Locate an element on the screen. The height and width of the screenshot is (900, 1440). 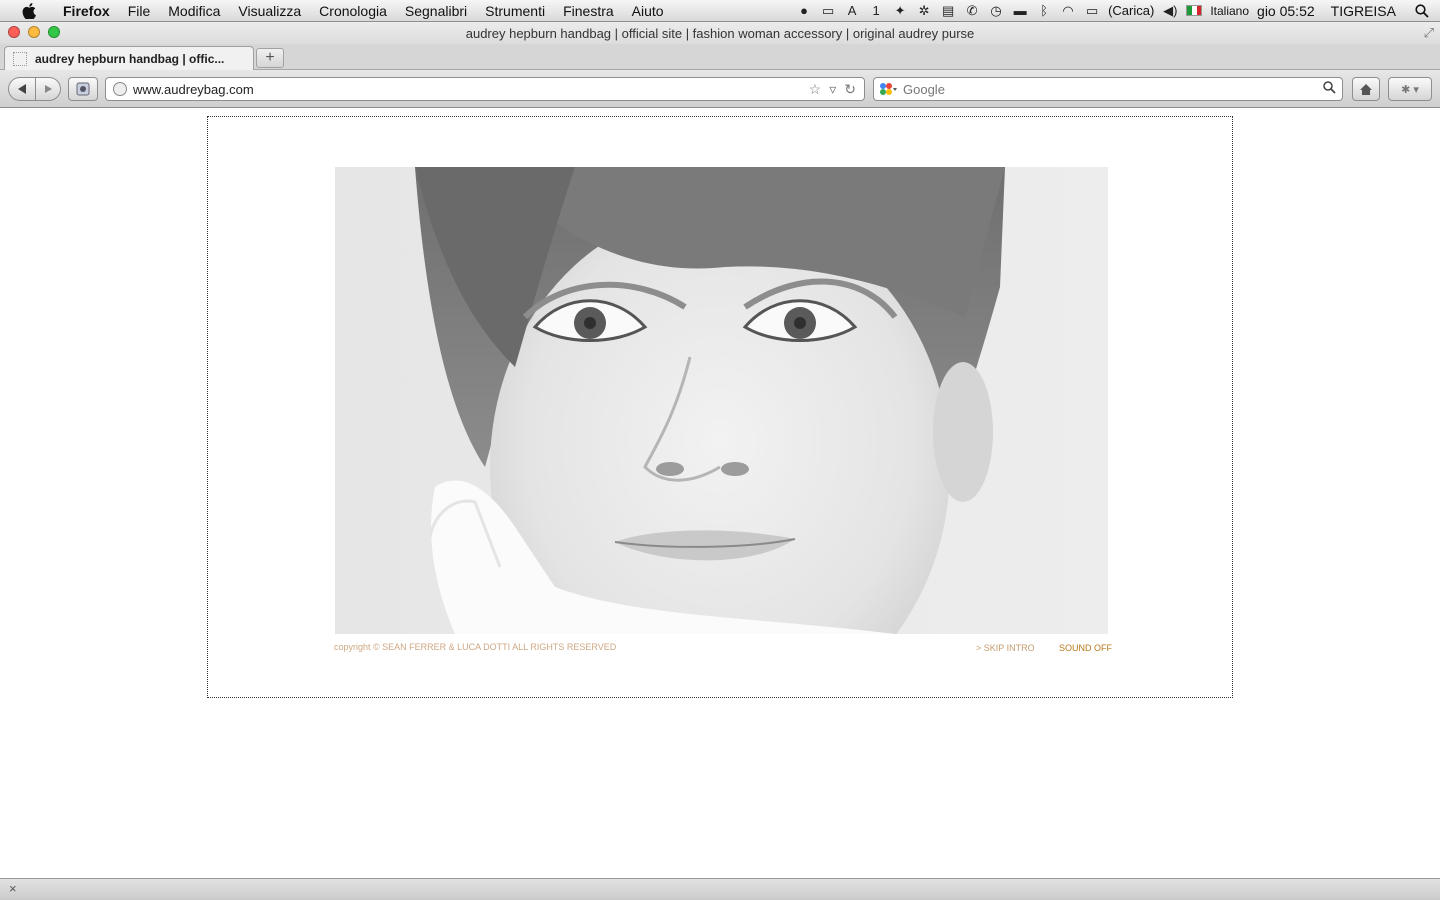
addon-button is located at coordinates (83, 89).